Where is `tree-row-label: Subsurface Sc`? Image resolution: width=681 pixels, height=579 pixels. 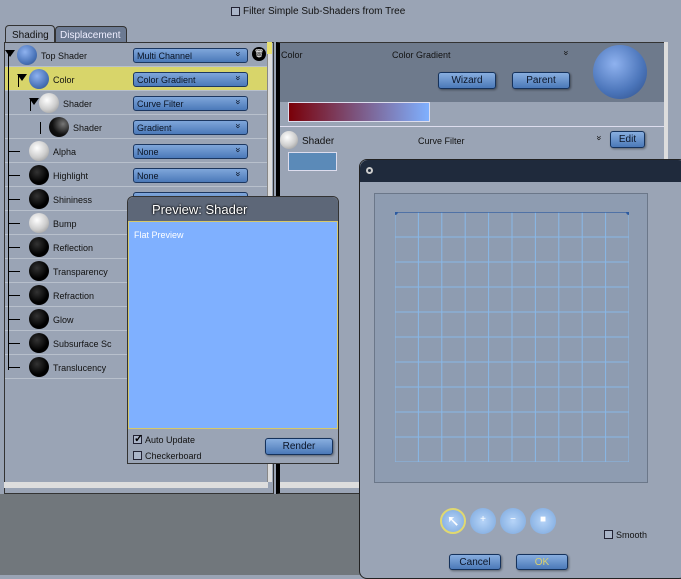
tree-row-label: Subsurface Sc is located at coordinates (82, 344).